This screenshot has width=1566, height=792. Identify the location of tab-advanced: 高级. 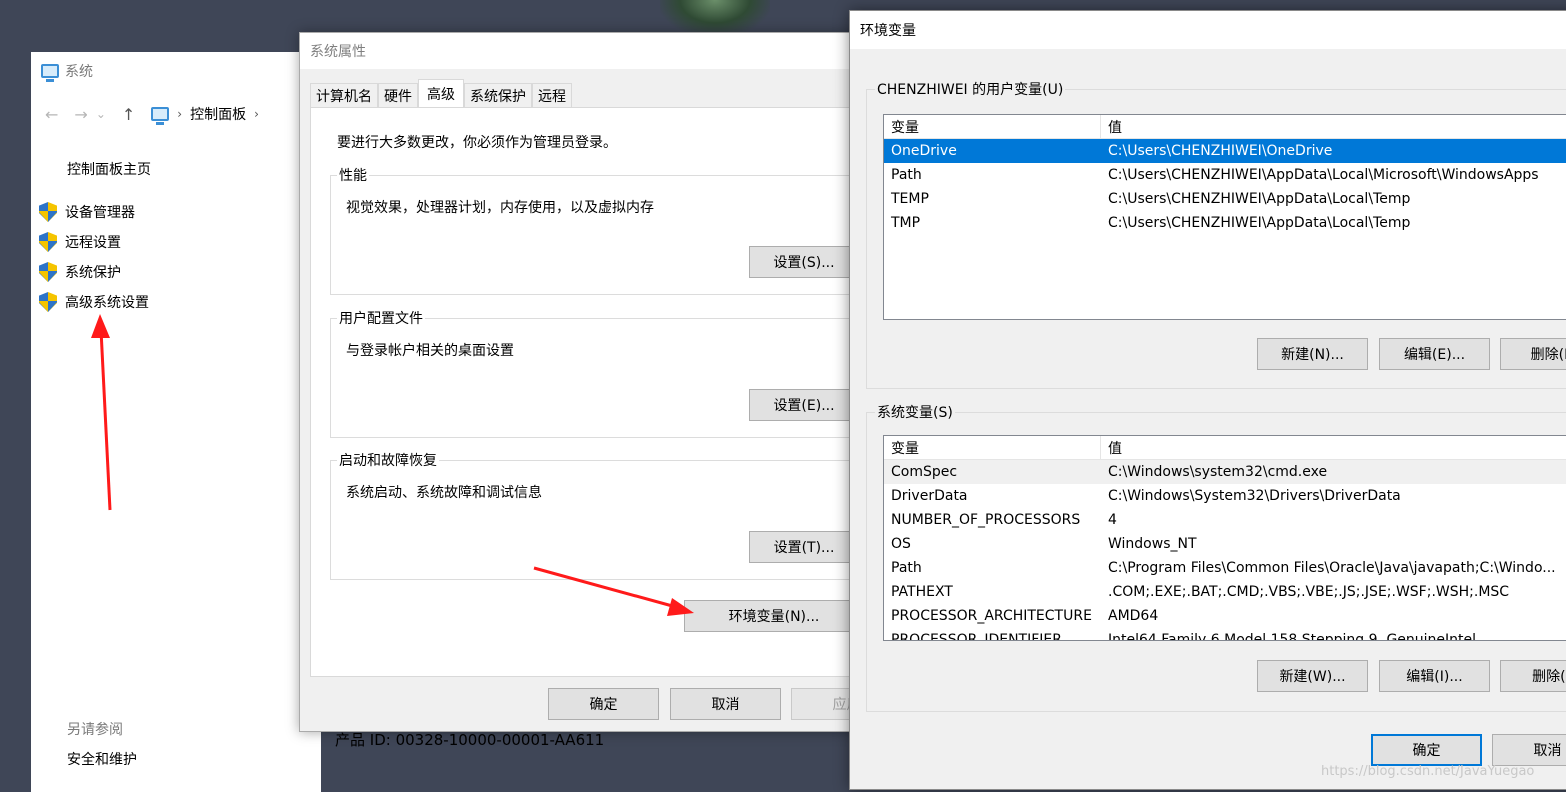
(441, 93).